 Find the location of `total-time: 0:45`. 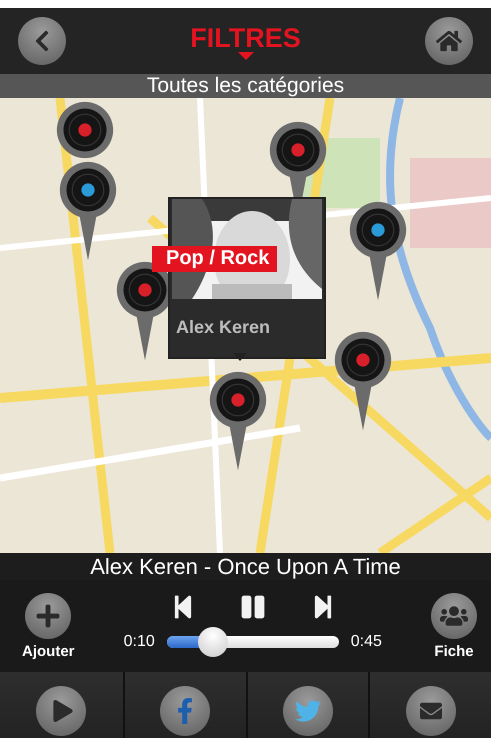

total-time: 0:45 is located at coordinates (366, 642).